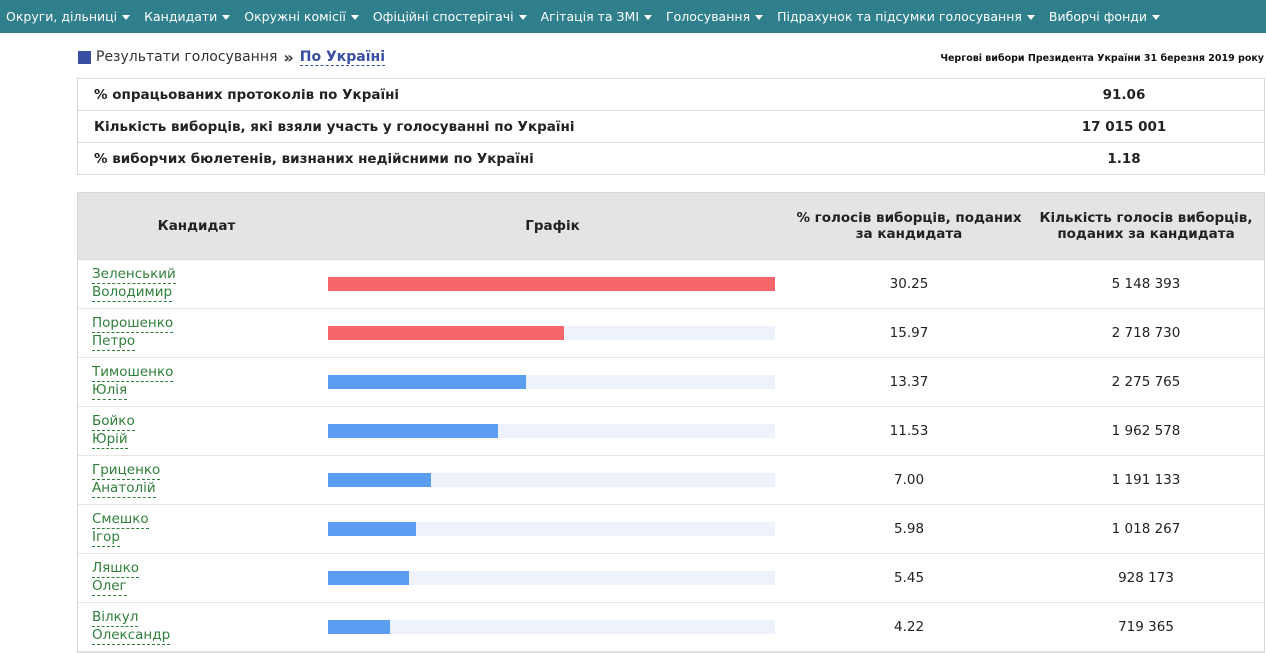 The width and height of the screenshot is (1266, 653). What do you see at coordinates (590, 16) in the screenshot?
I see `nav-menu-label: Агітація та ЗМІ` at bounding box center [590, 16].